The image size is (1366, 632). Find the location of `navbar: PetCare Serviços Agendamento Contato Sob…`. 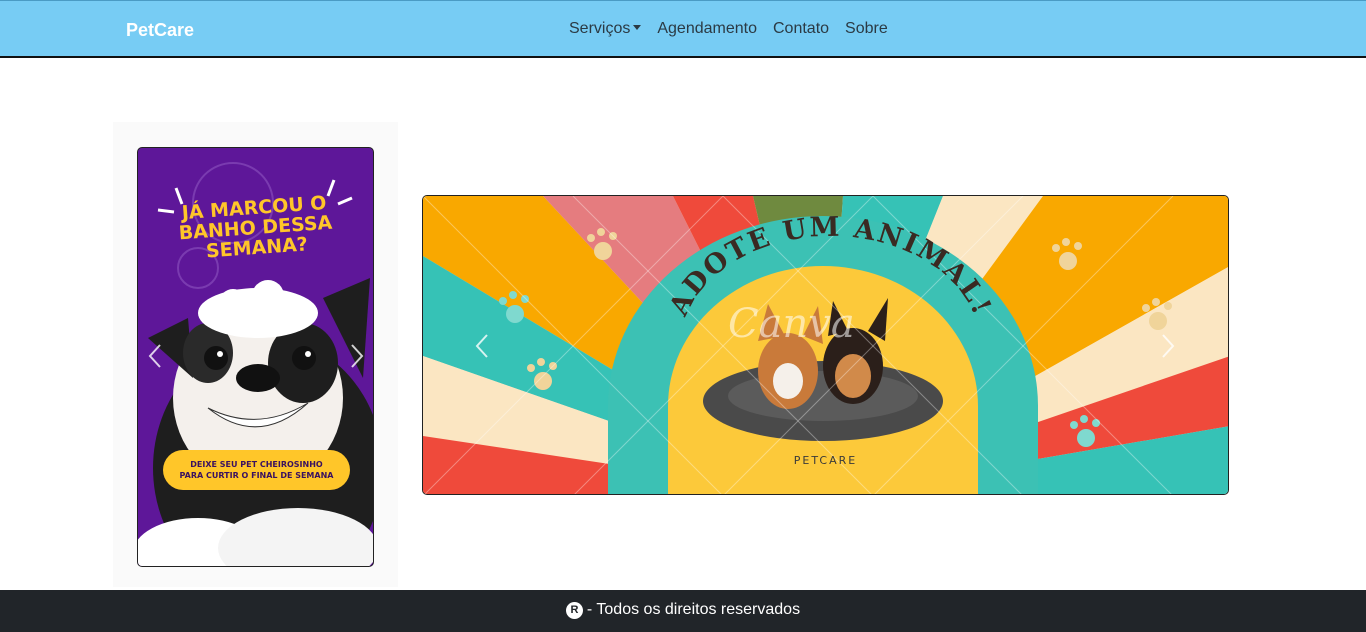

navbar: PetCare Serviços Agendamento Contato Sob… is located at coordinates (683, 29).